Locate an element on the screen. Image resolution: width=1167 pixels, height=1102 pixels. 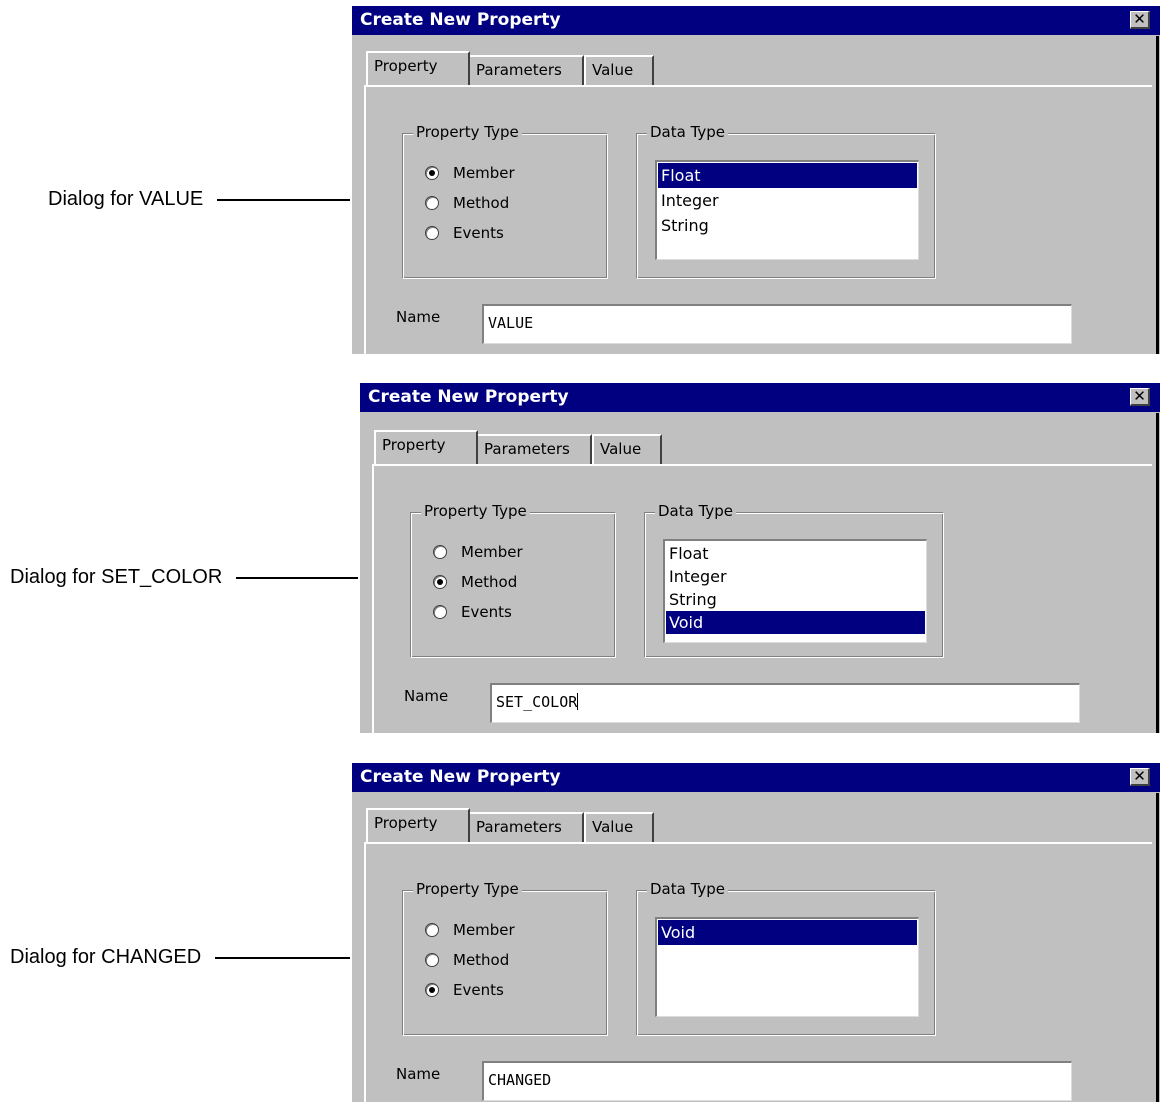
data-type-listbox: Float Integer String Void is located at coordinates (795, 591).